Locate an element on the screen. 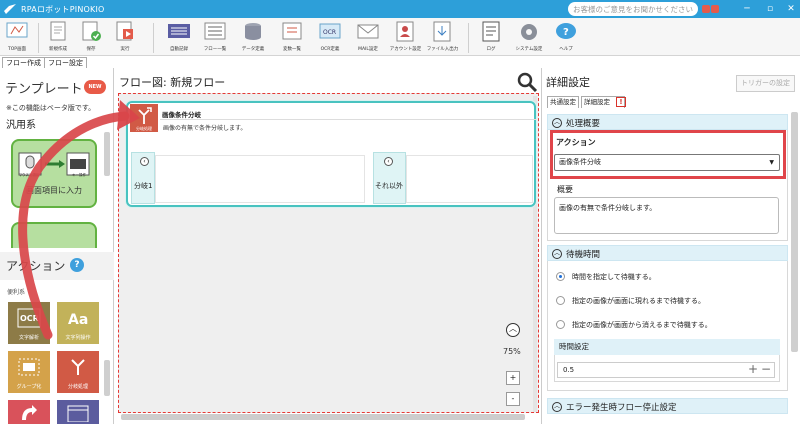 This screenshot has width=800, height=424. zoom-in-button: + is located at coordinates (513, 378).